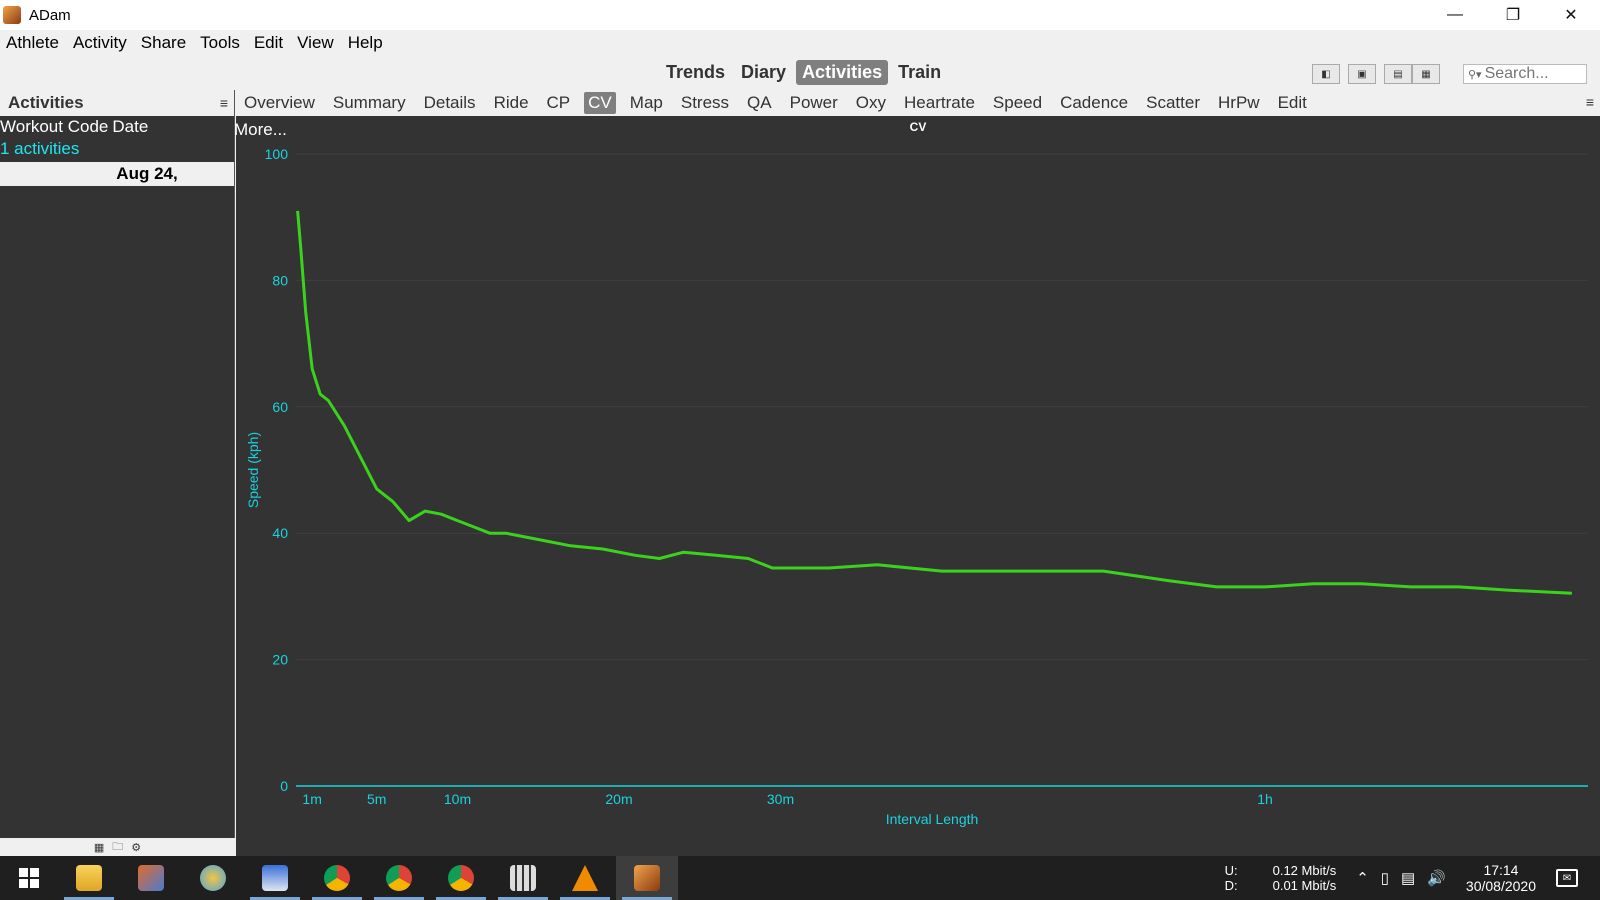 The image size is (1600, 900). I want to click on tab-heartrate: Heartrate, so click(939, 103).